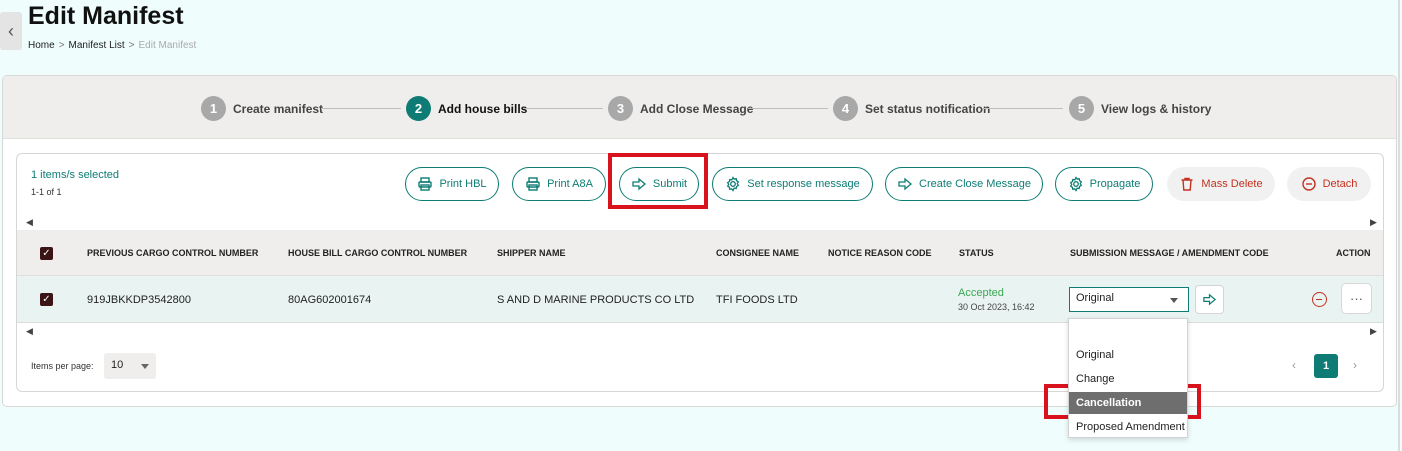  I want to click on breadcrumb: Home > Manifest List > Edit Manifest, so click(112, 45).